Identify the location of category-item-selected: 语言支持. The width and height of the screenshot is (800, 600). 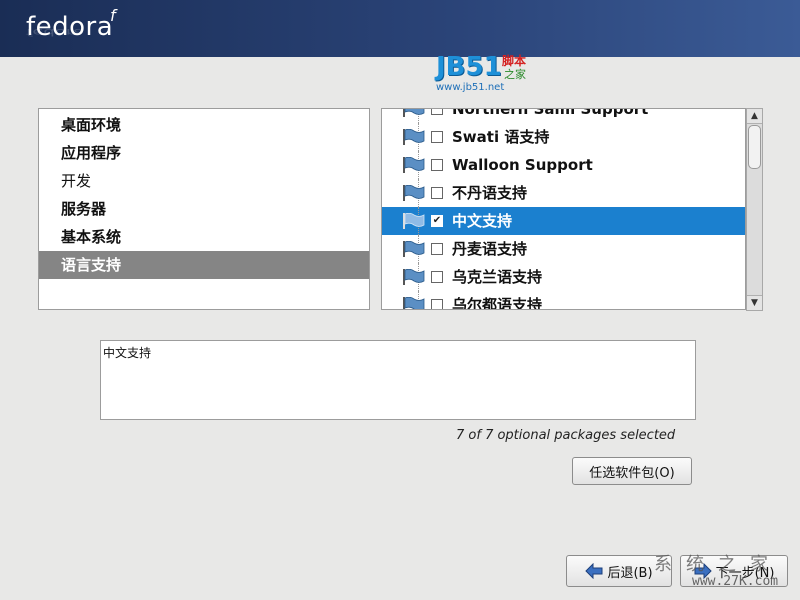
(204, 265).